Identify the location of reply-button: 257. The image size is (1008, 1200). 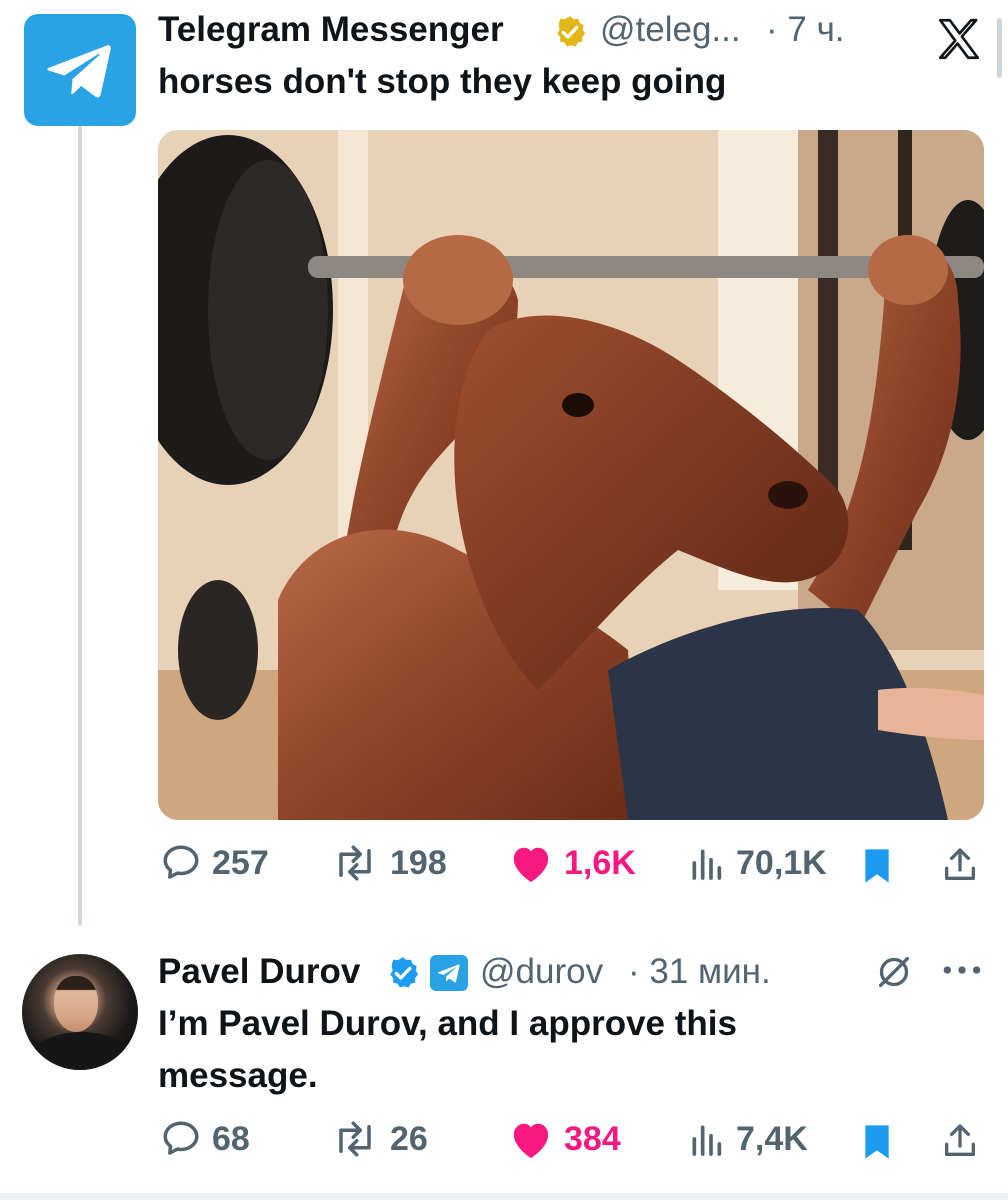
(214, 863).